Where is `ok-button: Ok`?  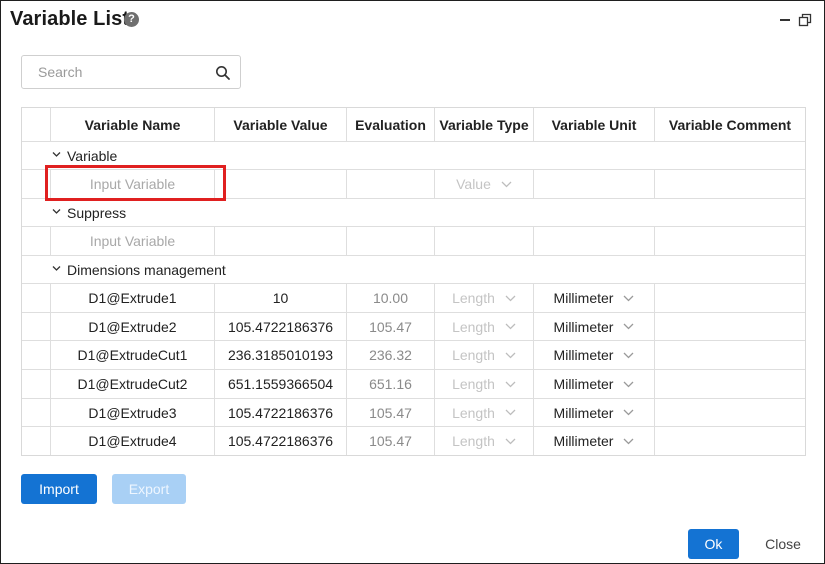
ok-button: Ok is located at coordinates (713, 544).